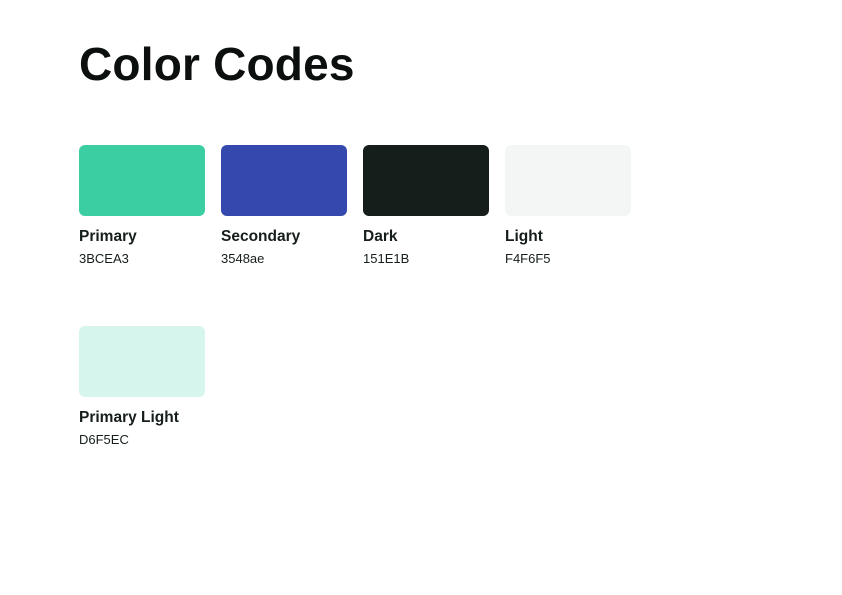 The width and height of the screenshot is (842, 595). I want to click on swatch-light: Light F4F6F5, so click(568, 205).